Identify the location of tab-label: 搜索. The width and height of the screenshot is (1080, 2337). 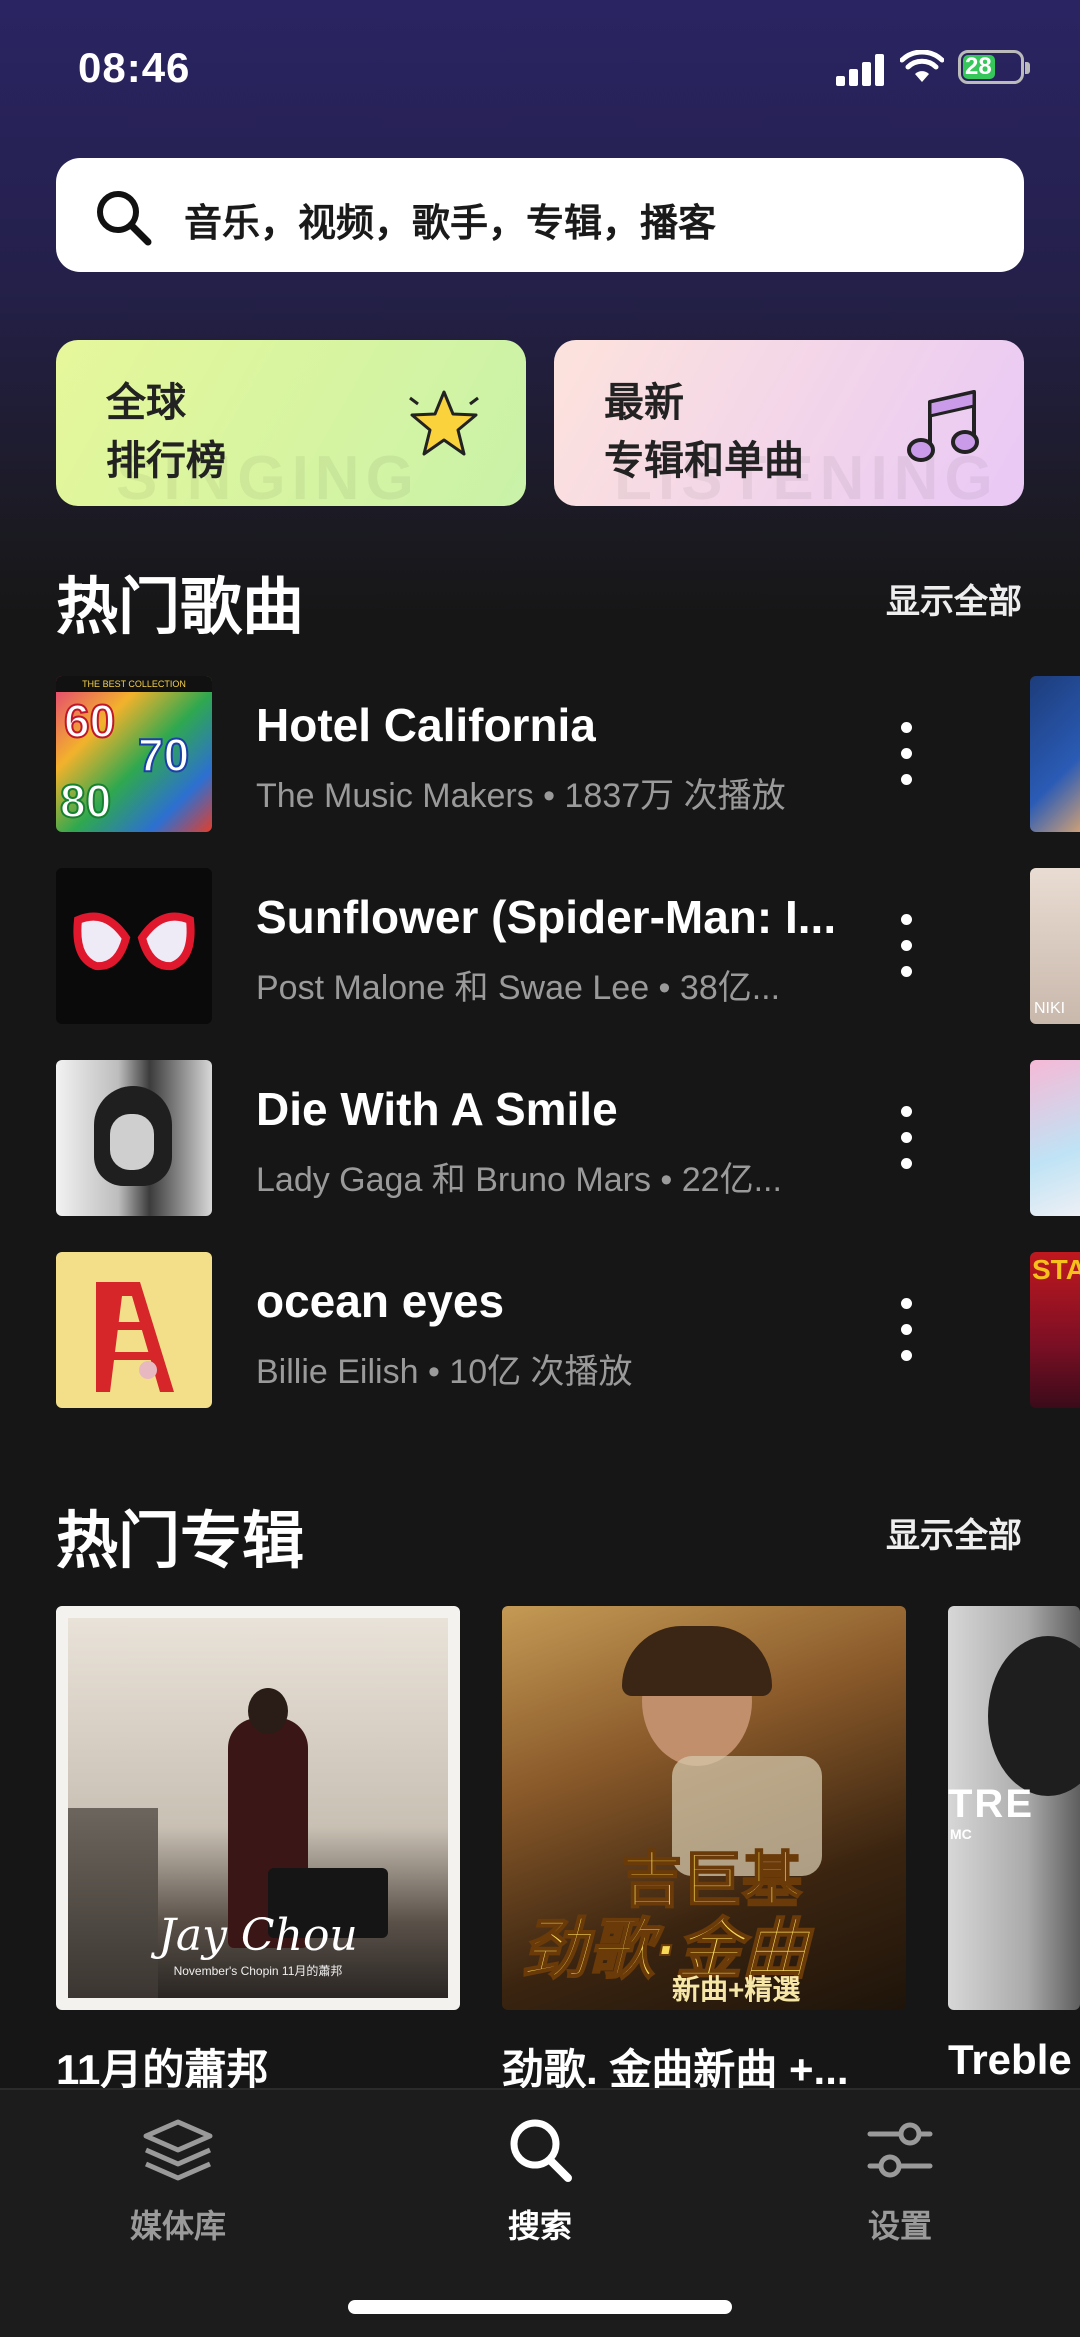
(539, 2226).